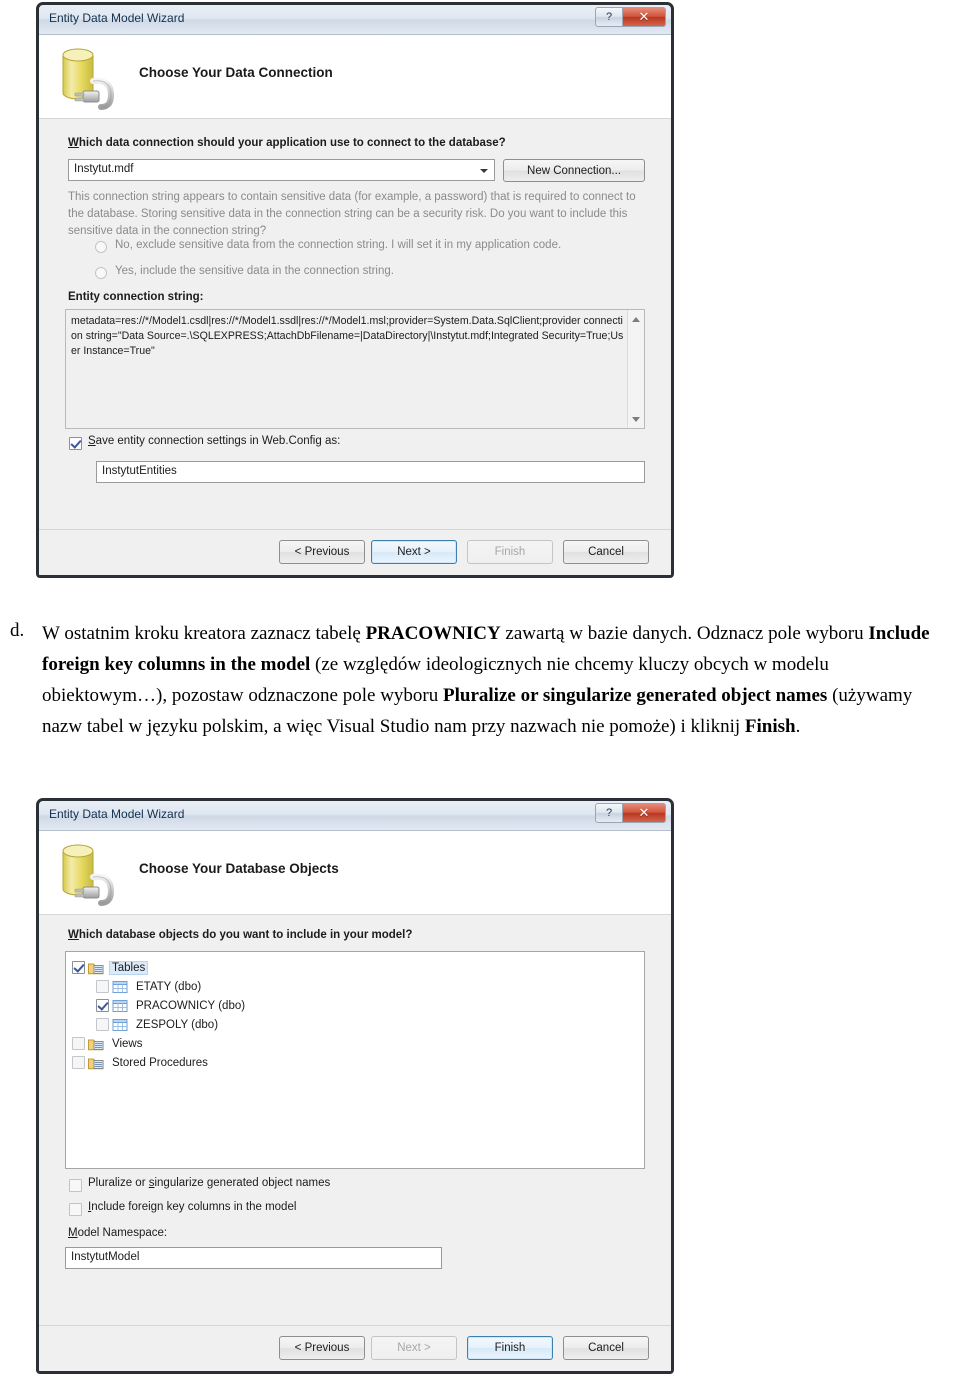 The image size is (960, 1378). What do you see at coordinates (122, 1233) in the screenshot?
I see `model-namespace-label-rest: odel Namespace:` at bounding box center [122, 1233].